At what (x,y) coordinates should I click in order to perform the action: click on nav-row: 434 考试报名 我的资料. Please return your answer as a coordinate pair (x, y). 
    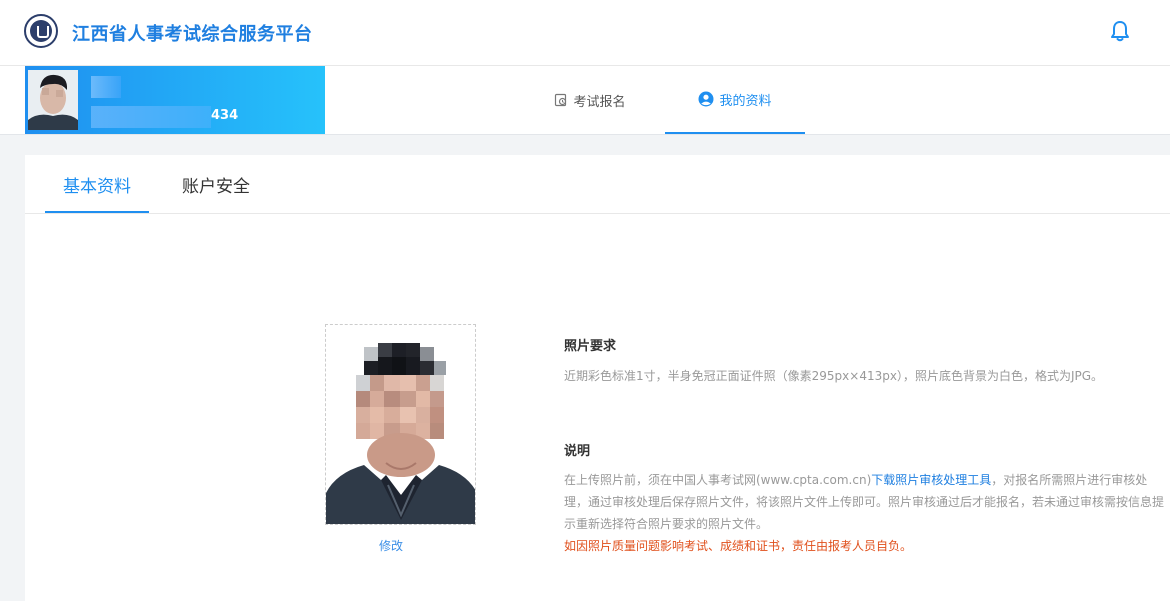
    Looking at the image, I should click on (585, 100).